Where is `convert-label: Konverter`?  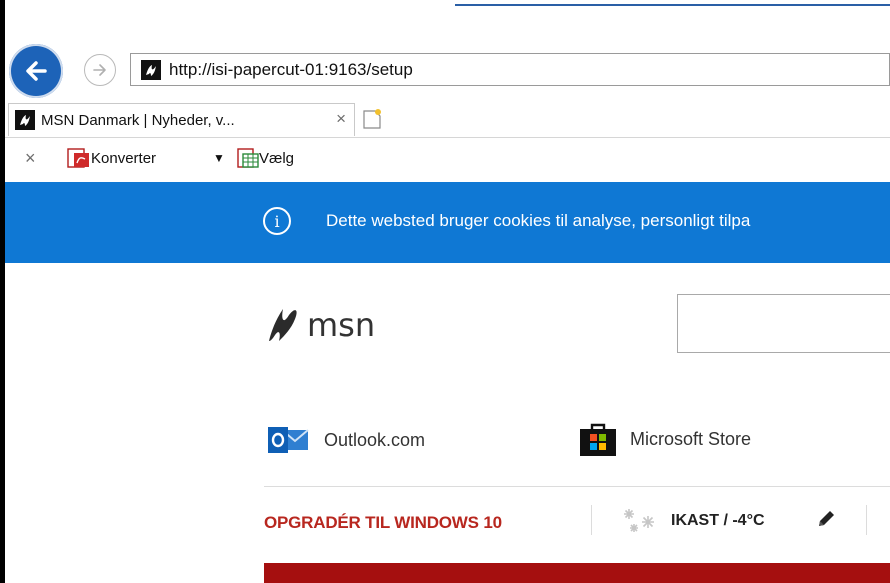 convert-label: Konverter is located at coordinates (124, 158).